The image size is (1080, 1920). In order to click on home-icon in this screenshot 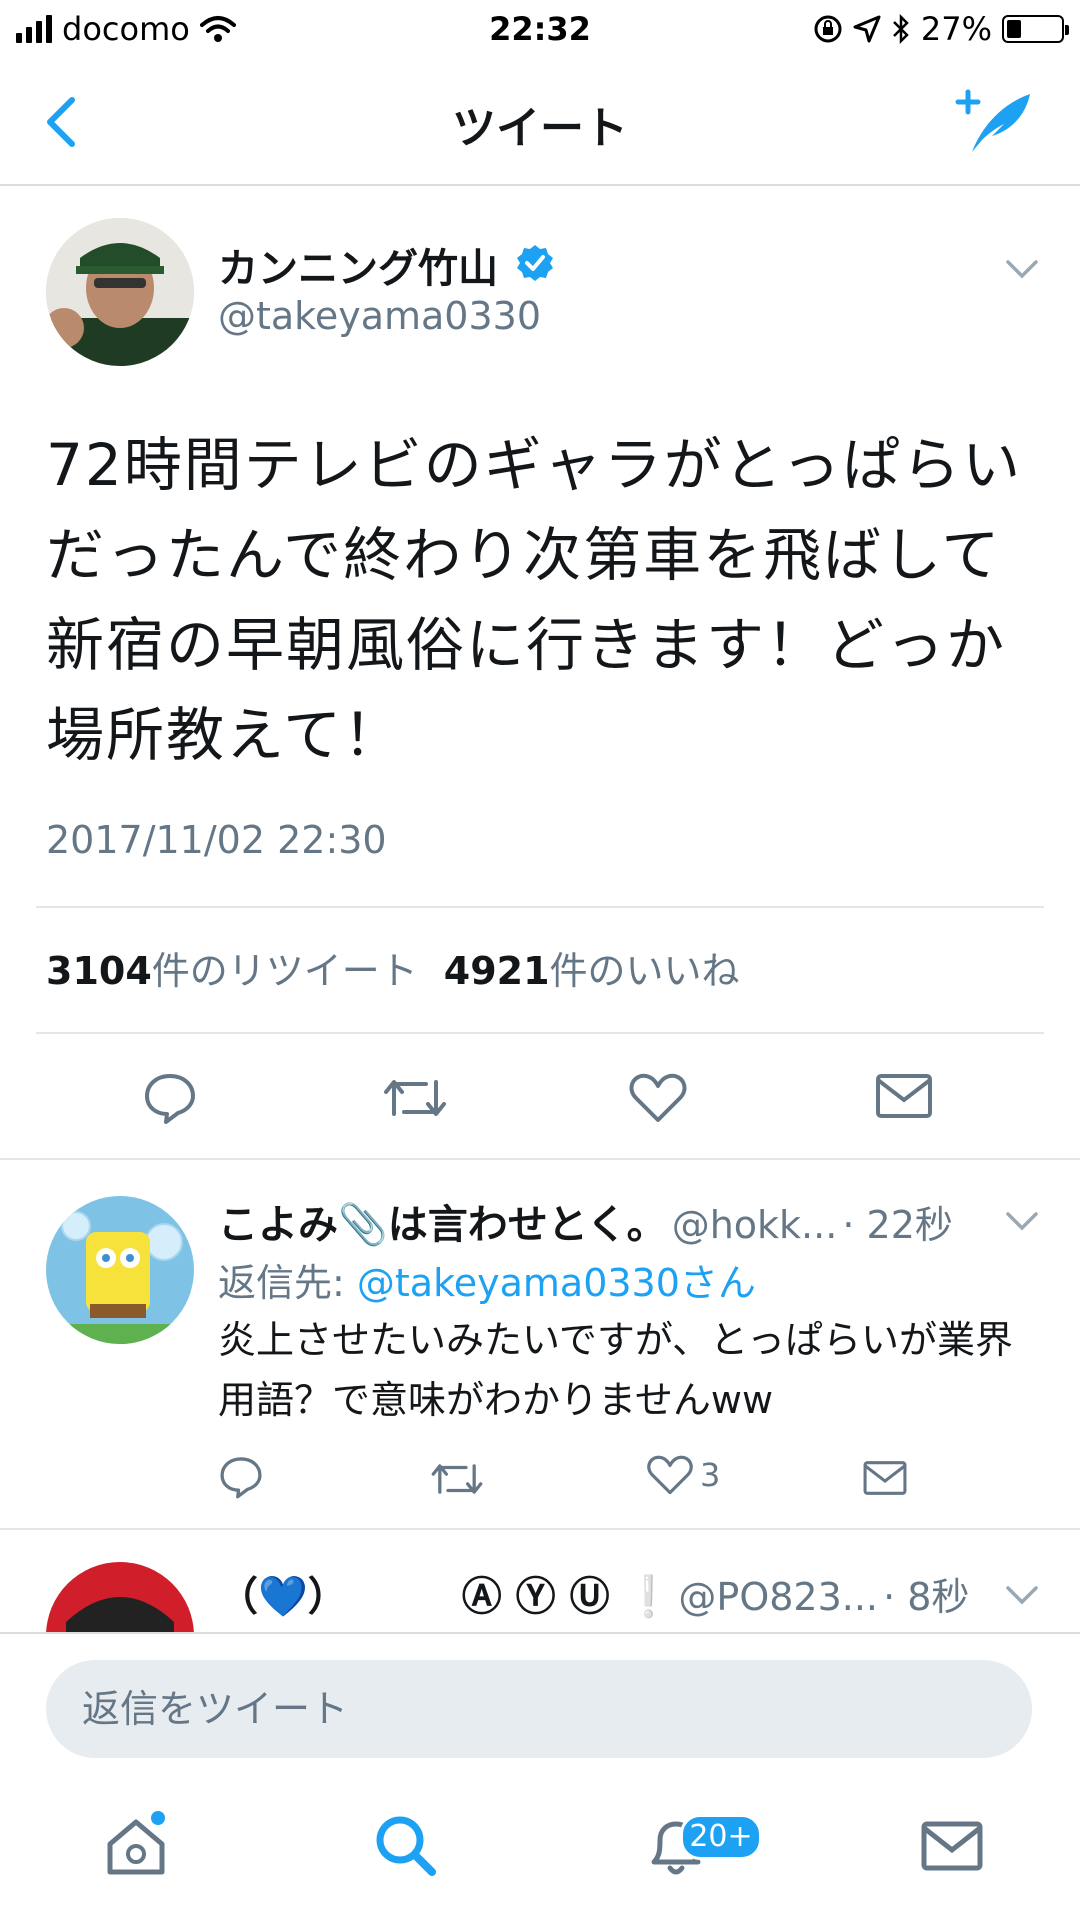, I will do `click(136, 1843)`.